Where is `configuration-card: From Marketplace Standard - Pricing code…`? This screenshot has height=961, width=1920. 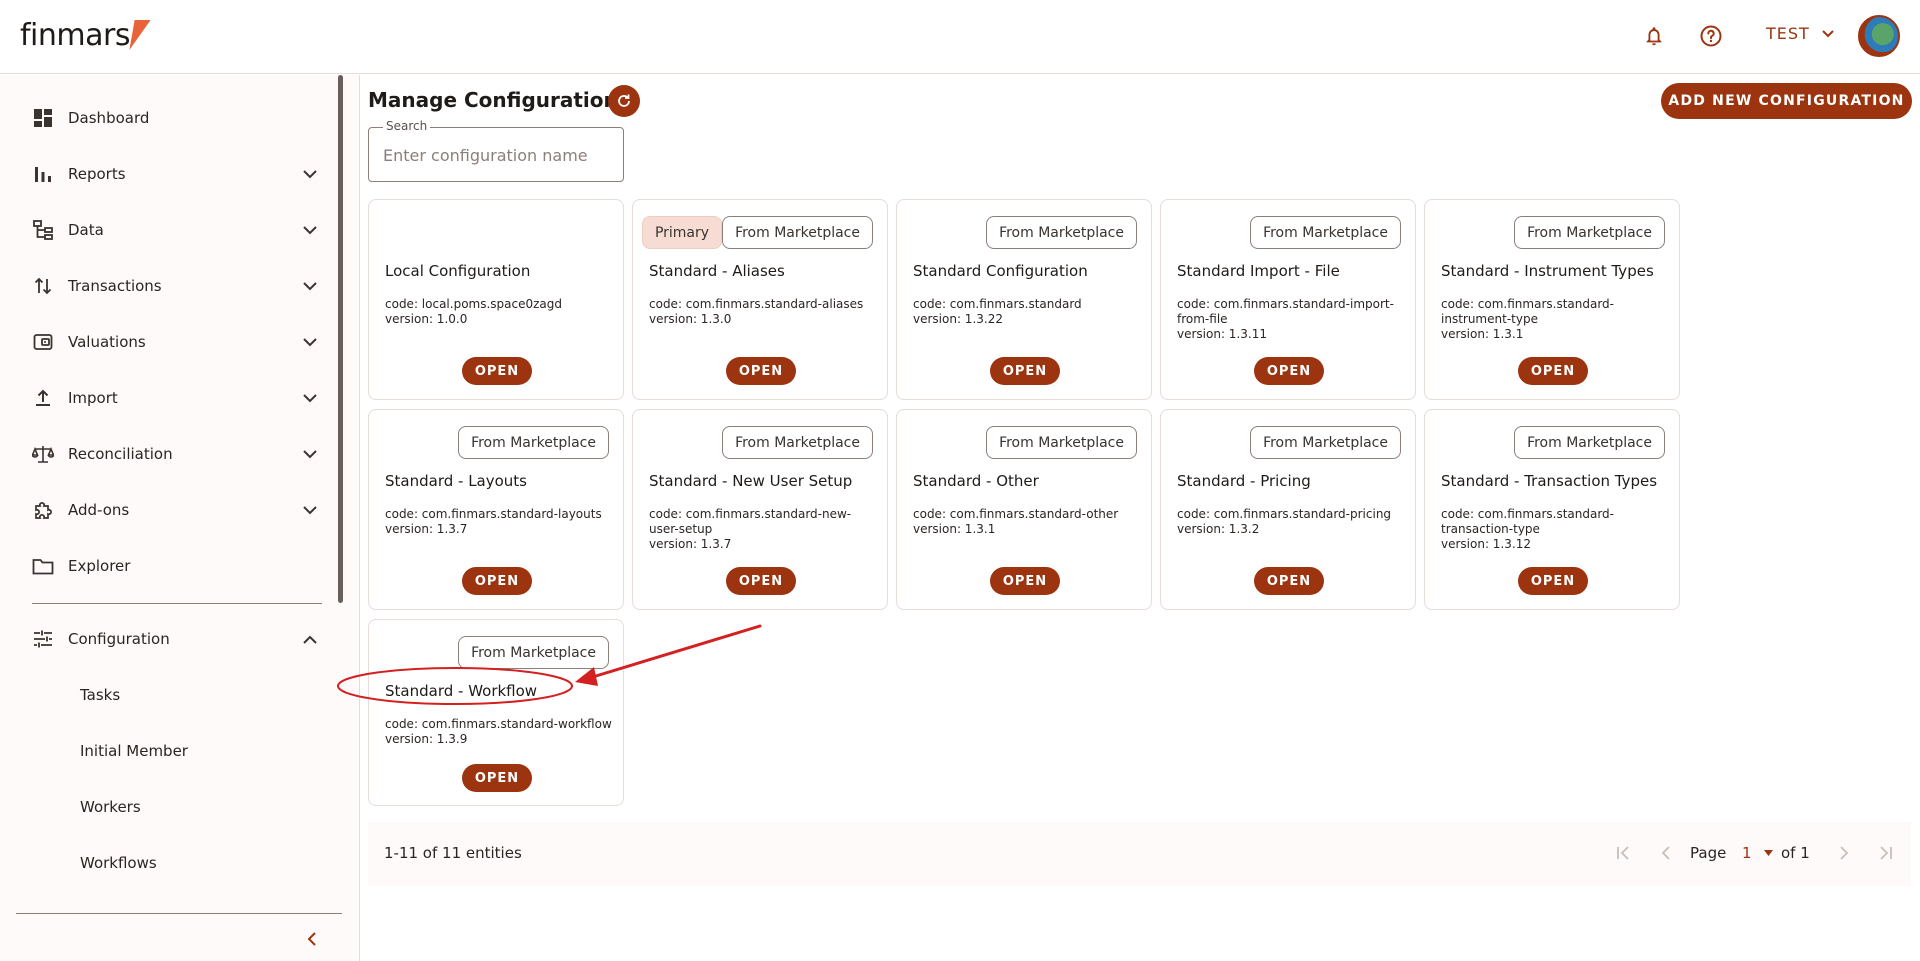
configuration-card: From Marketplace Standard - Pricing code… is located at coordinates (1288, 509).